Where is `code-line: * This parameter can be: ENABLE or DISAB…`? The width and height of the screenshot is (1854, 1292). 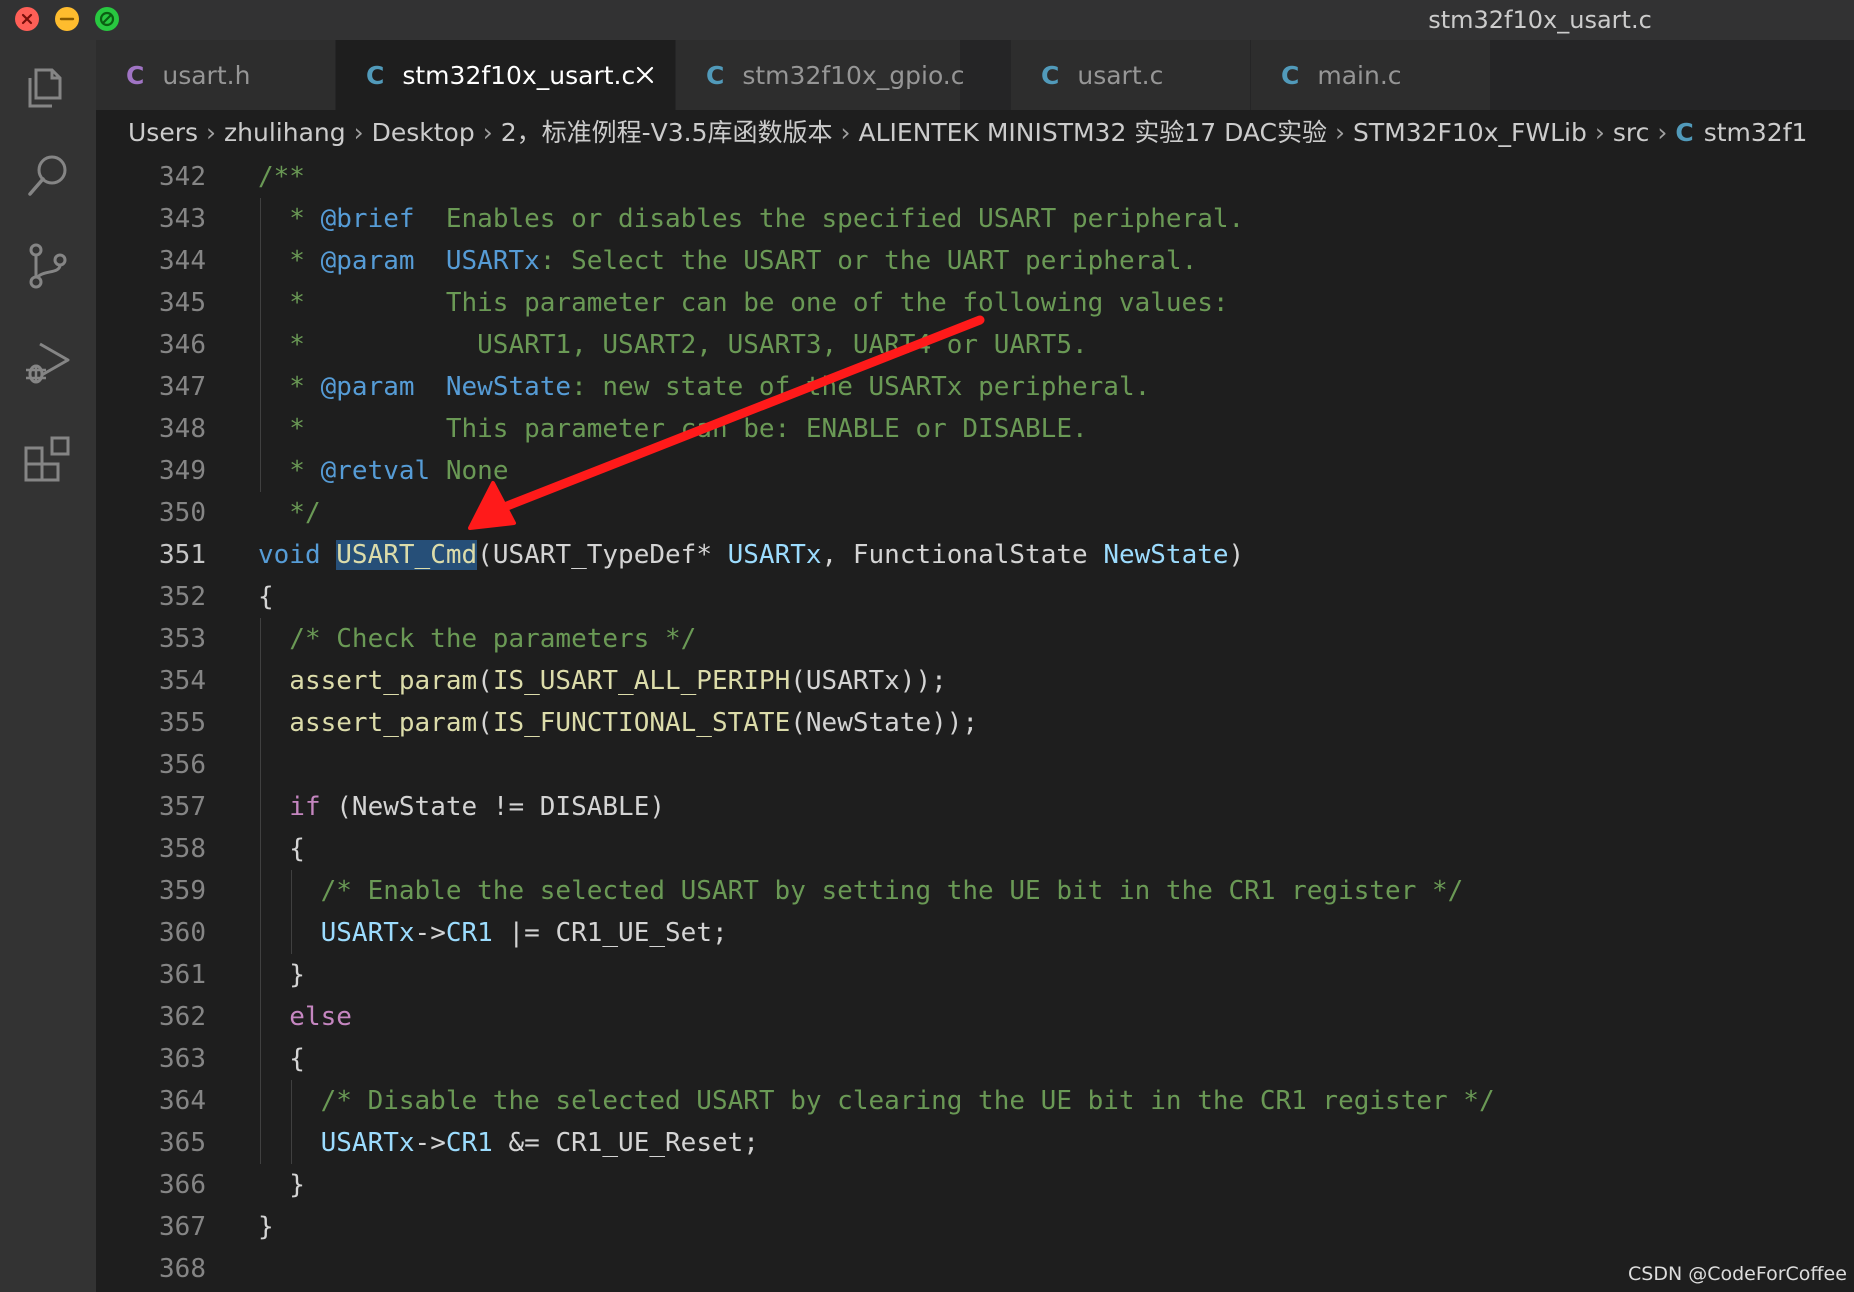 code-line: * This parameter can be: ENABLE or DISAB… is located at coordinates (673, 429).